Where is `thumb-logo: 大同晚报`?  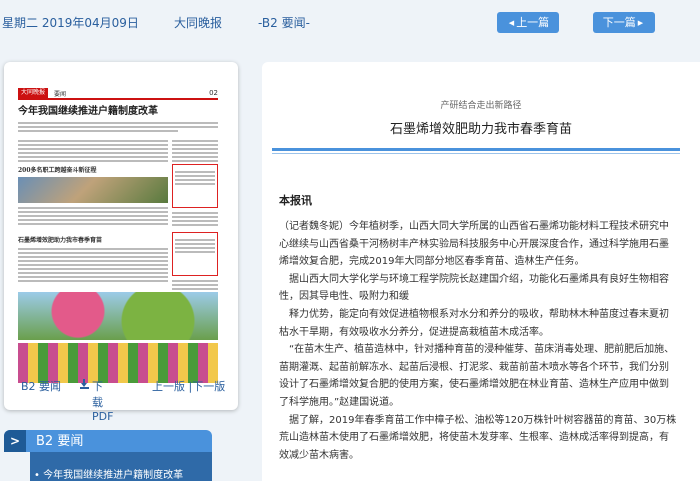
thumb-logo: 大同晚报 is located at coordinates (33, 93).